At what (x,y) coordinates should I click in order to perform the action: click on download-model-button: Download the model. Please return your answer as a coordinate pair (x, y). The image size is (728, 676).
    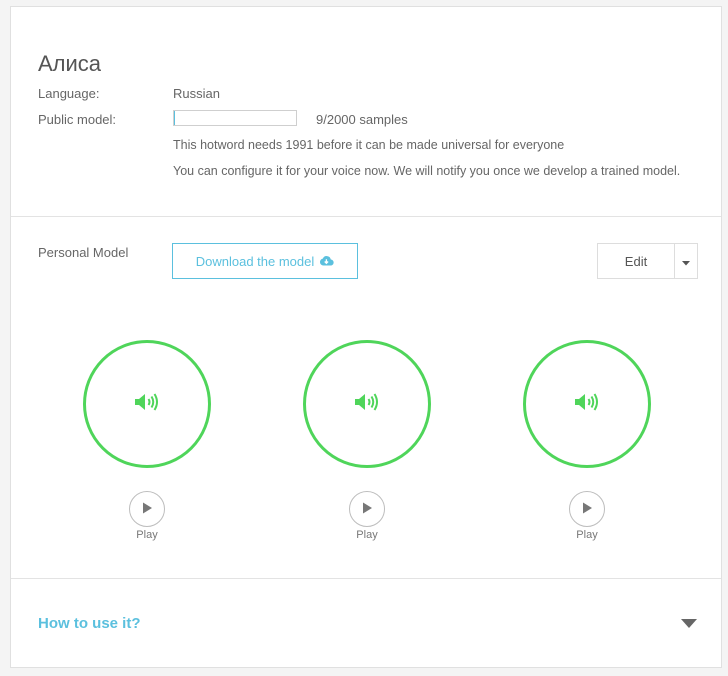
    Looking at the image, I should click on (265, 261).